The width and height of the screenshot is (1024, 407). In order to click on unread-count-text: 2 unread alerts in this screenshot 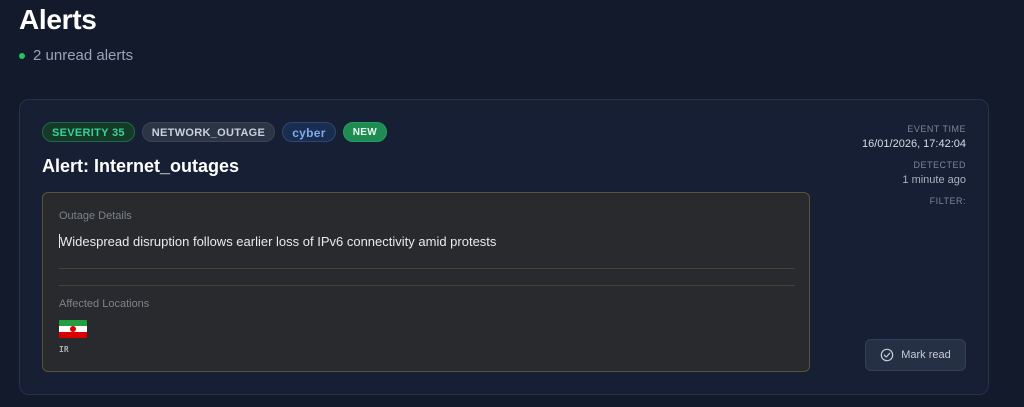, I will do `click(83, 55)`.